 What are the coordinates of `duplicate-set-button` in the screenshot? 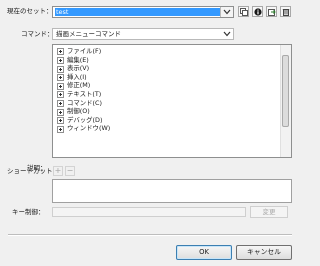 It's located at (243, 11).